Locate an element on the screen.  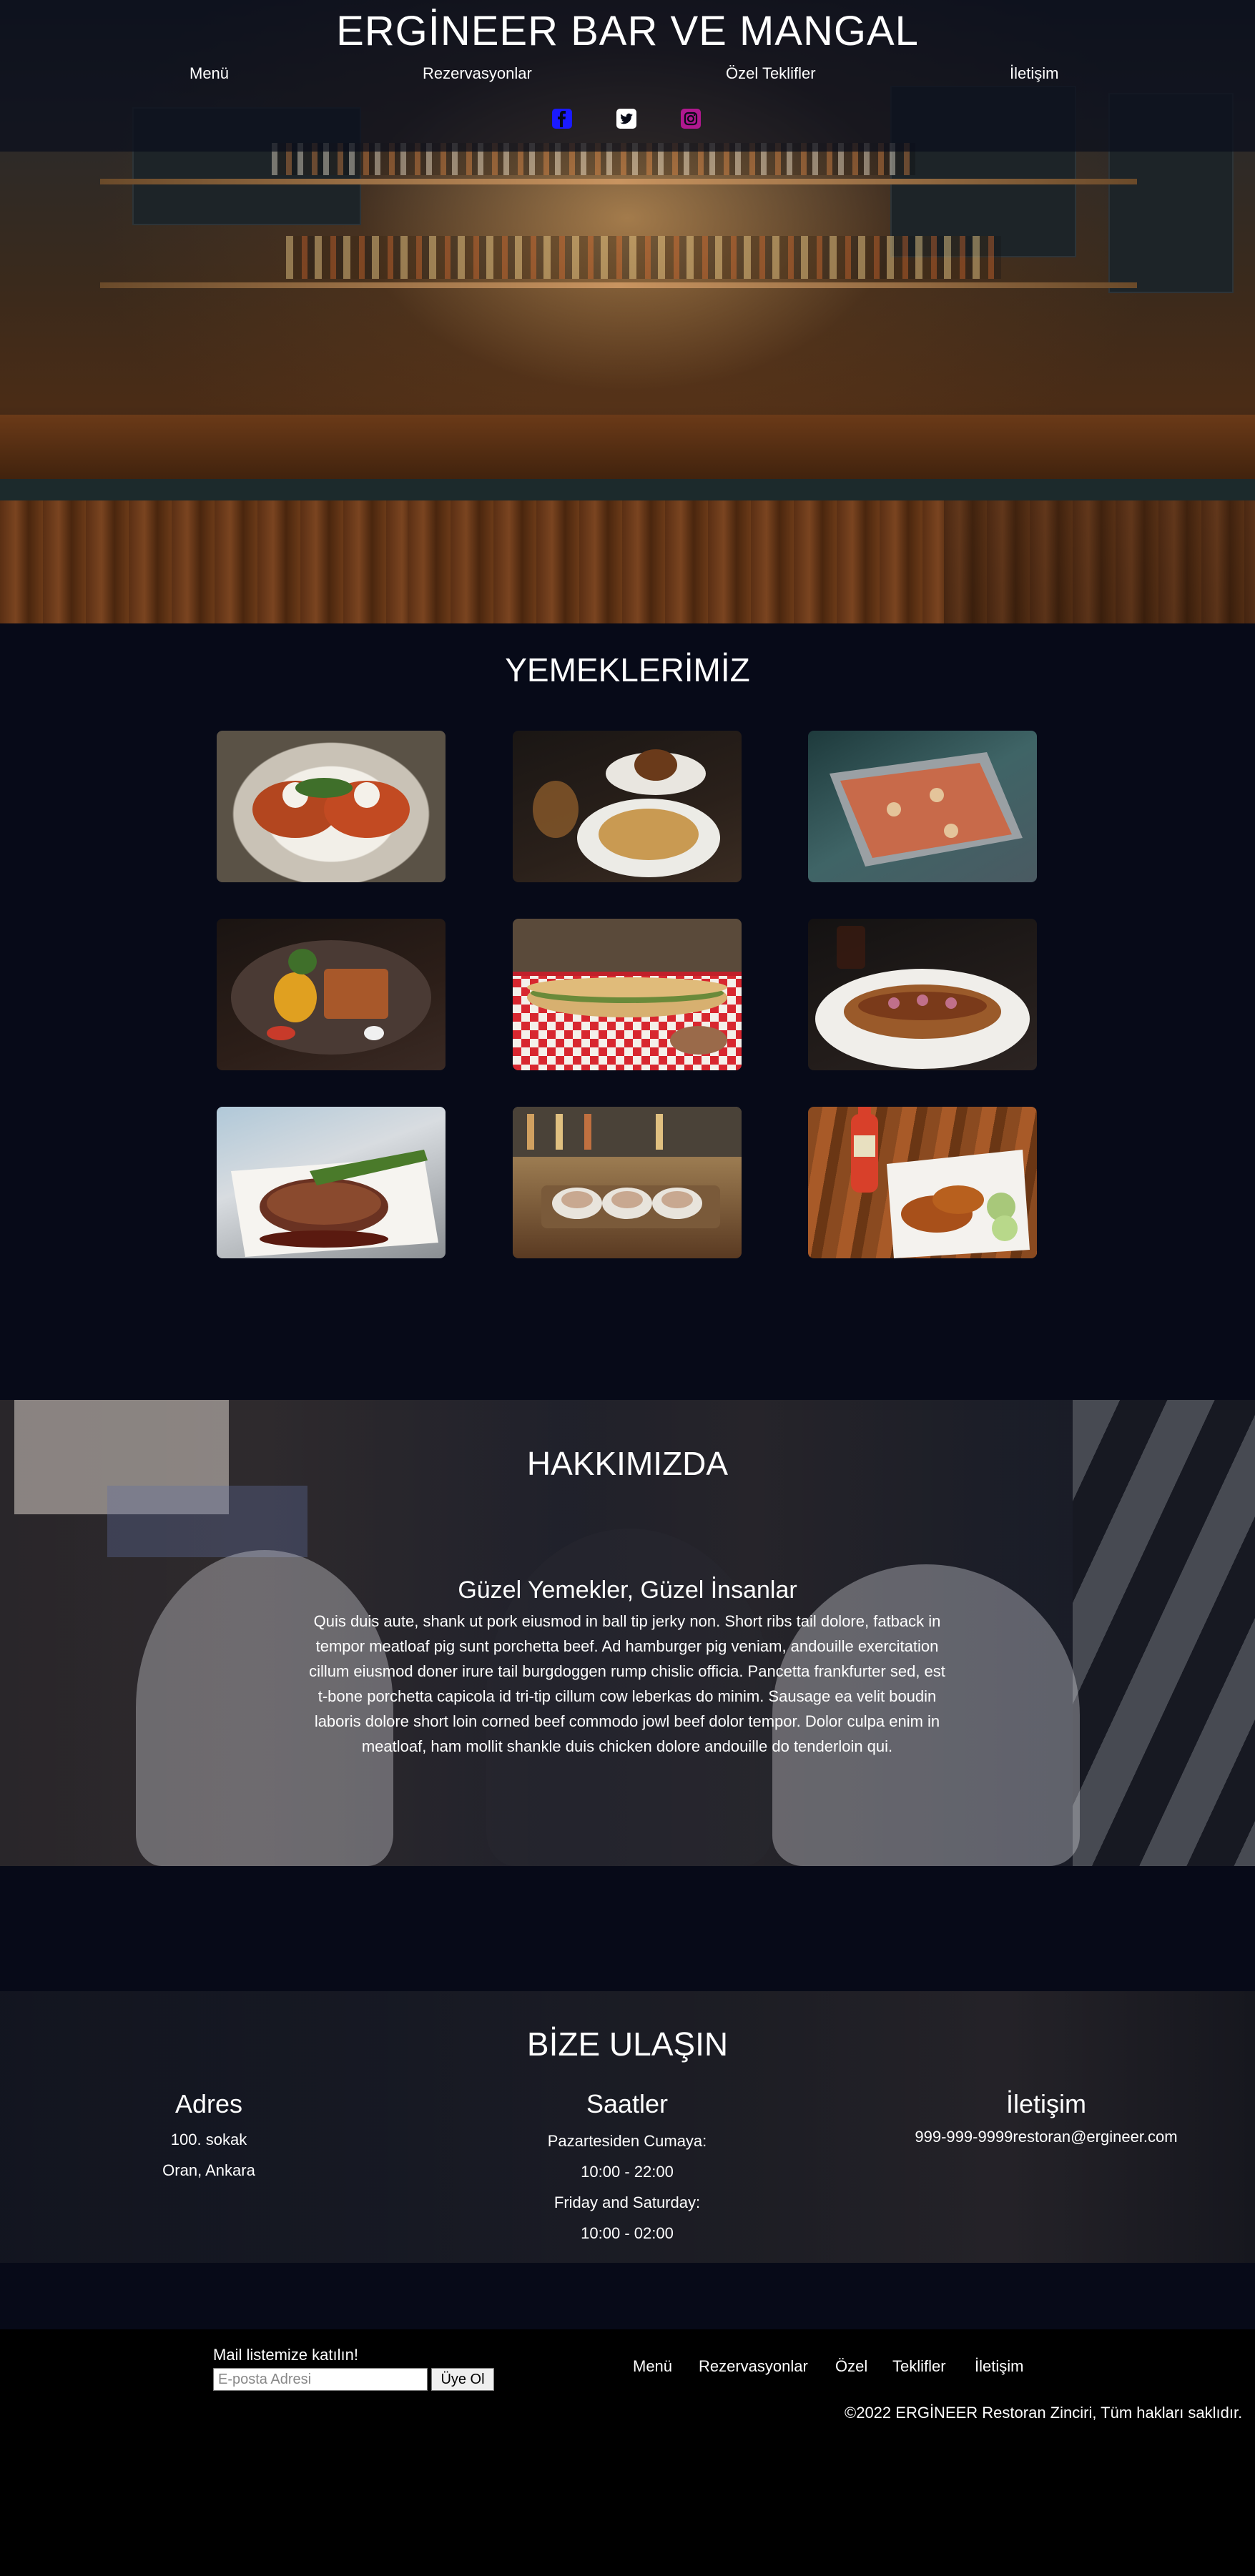
email-address: restoran@ergineer.com is located at coordinates (1095, 2137).